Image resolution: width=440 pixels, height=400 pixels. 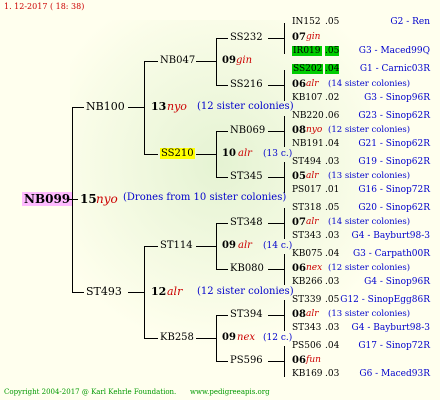 What do you see at coordinates (394, 51) in the screenshot?
I see `gen5-code: G3 - Maced99Q` at bounding box center [394, 51].